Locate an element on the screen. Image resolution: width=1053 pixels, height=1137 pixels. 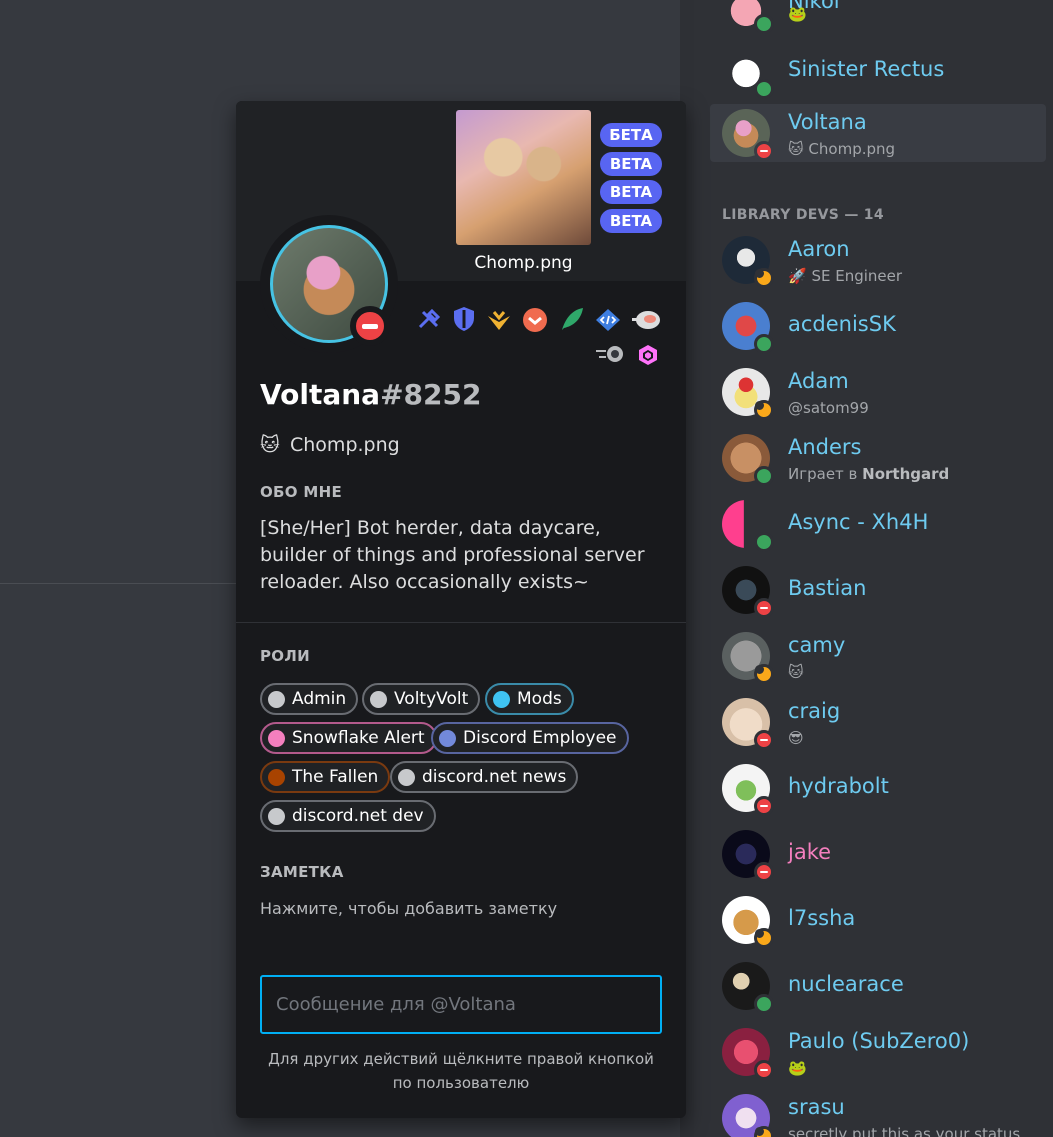
note-field: Нажмите, чтобы добавить заметку is located at coordinates (408, 908).